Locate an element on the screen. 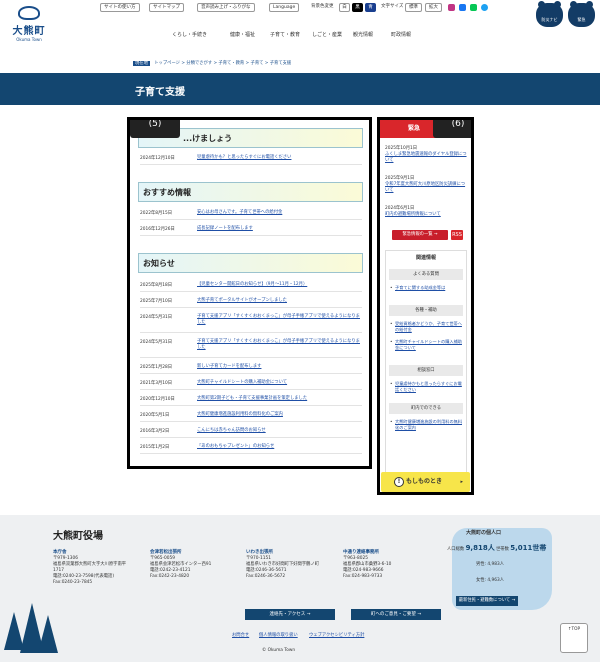 This screenshot has width=600, height=662. item-link: 新しい子育てカードを配布します is located at coordinates (279, 367).